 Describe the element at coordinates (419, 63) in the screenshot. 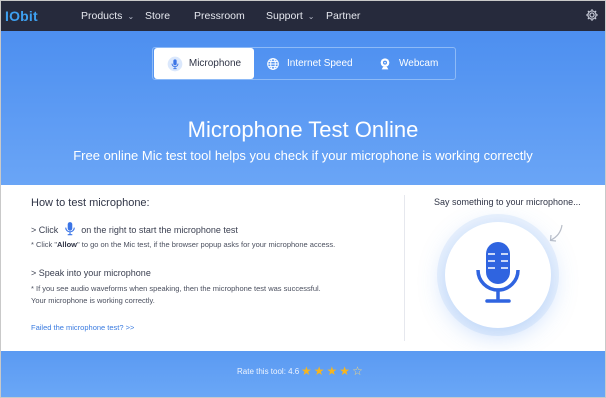

I see `tab-label: Webcam` at that location.